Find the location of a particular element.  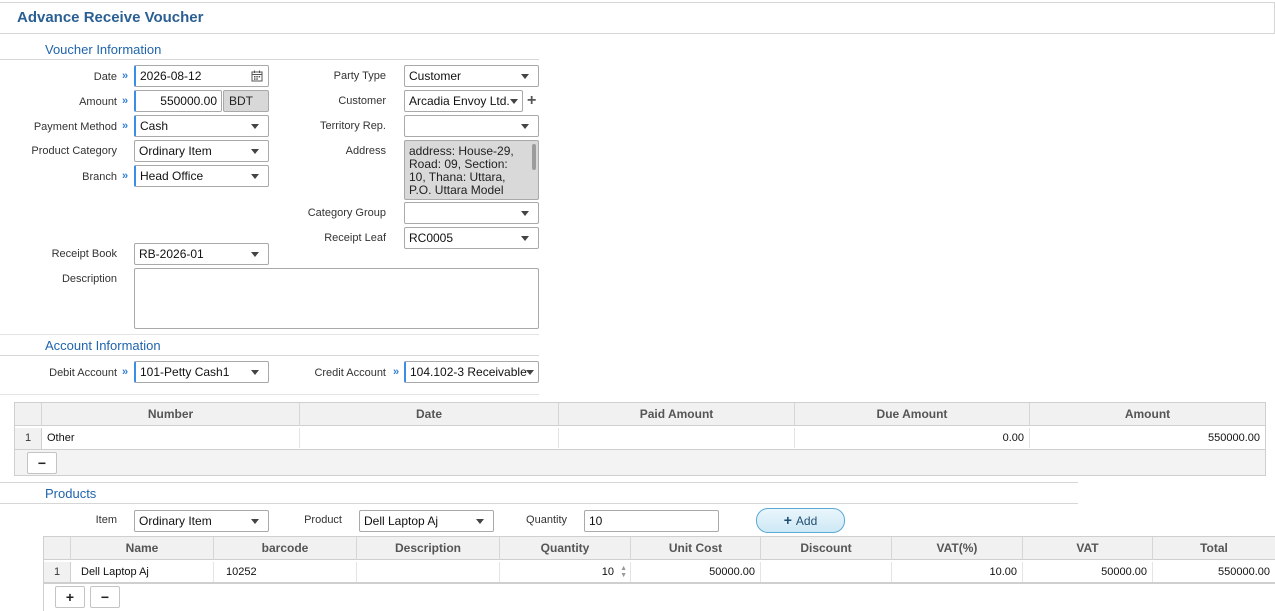

product-category-select: Ordinary Item is located at coordinates (201, 151).